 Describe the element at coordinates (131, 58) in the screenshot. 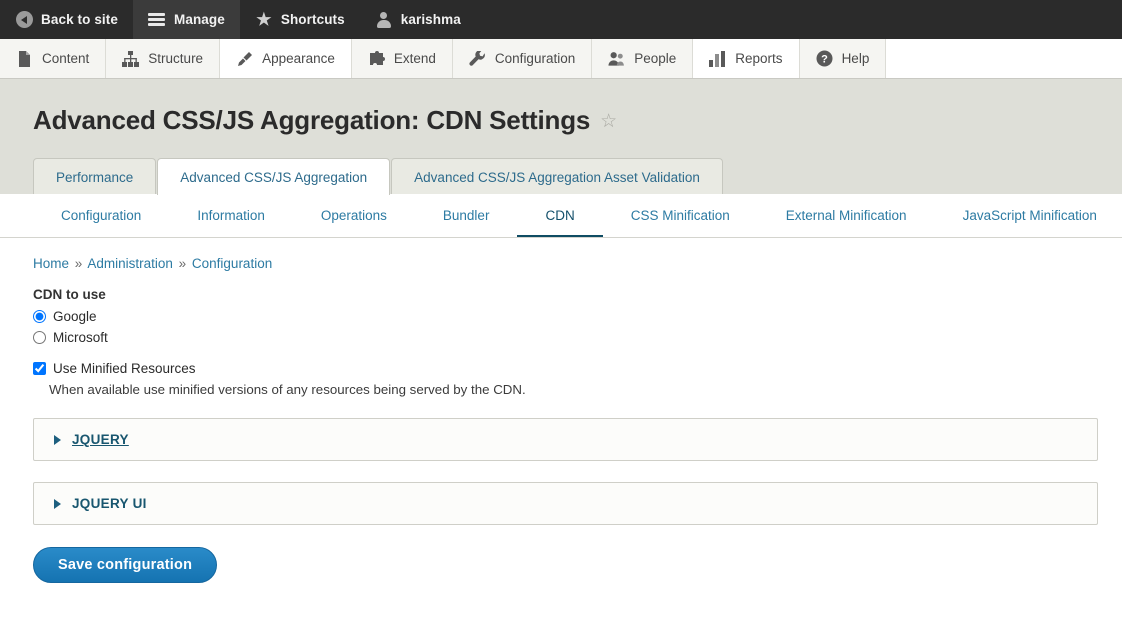

I see `sitemap-icon` at that location.